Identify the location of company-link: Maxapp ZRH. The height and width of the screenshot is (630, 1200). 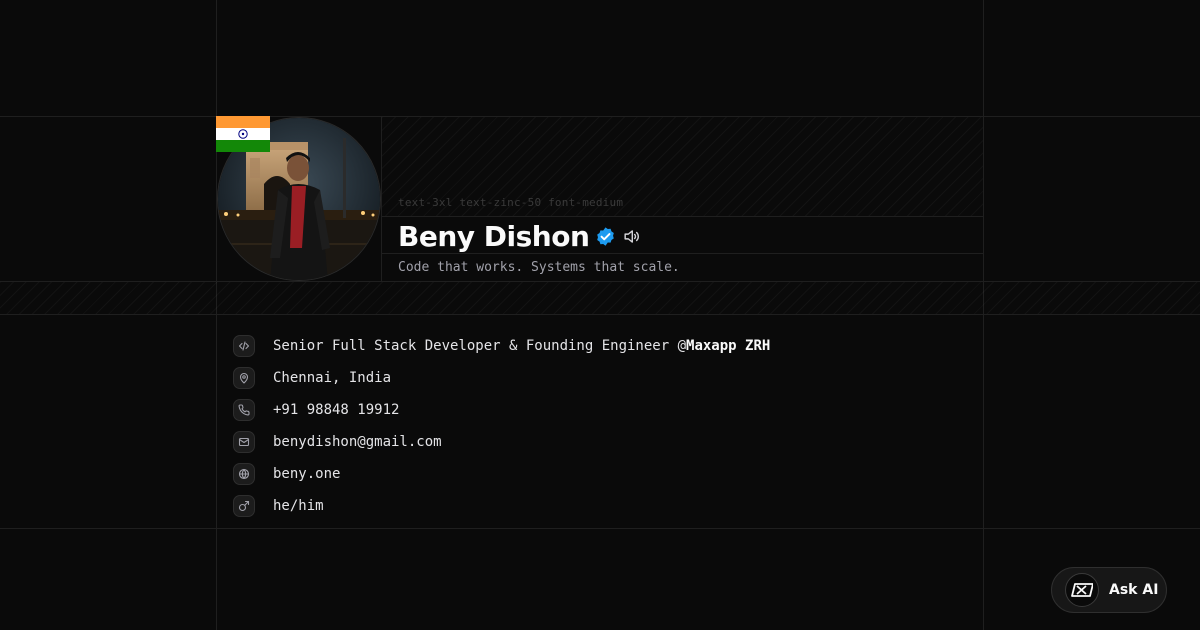
(728, 346).